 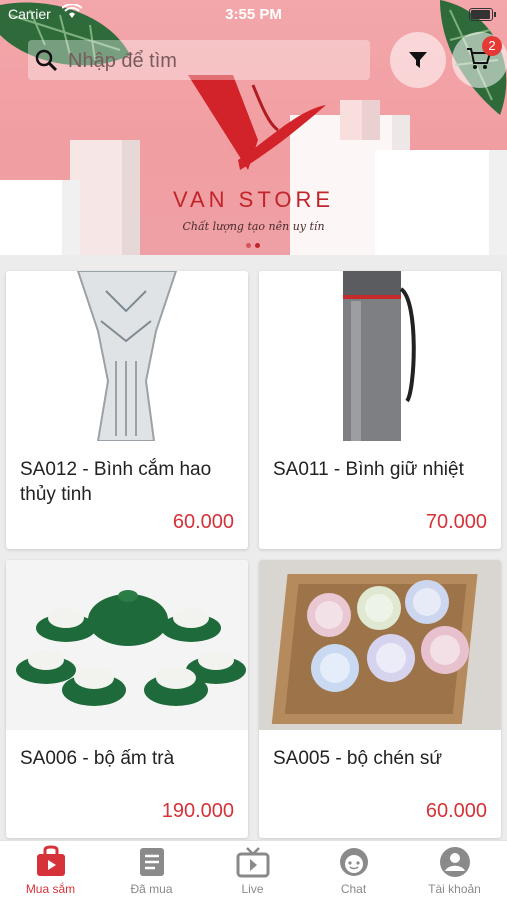 I want to click on filter-button, so click(x=418, y=60).